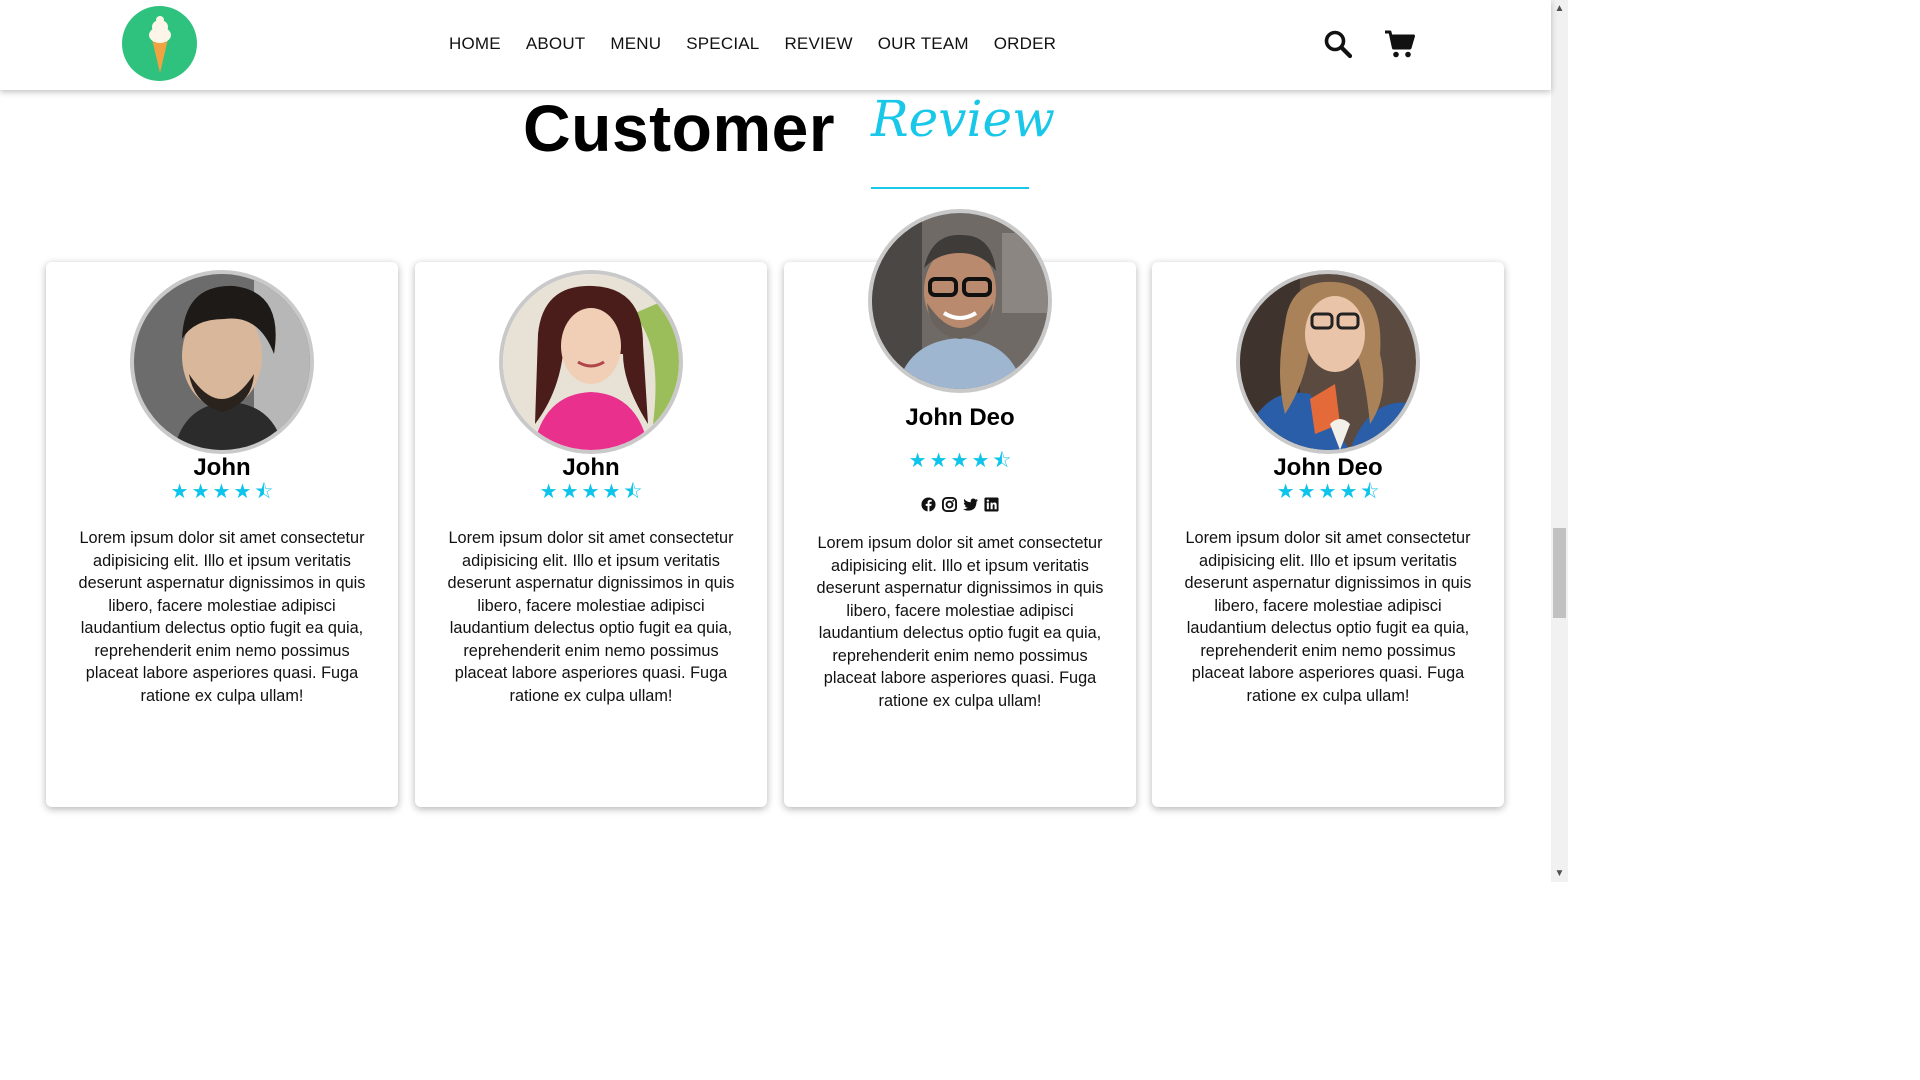 The width and height of the screenshot is (1920, 1080). I want to click on social-links, so click(960, 504).